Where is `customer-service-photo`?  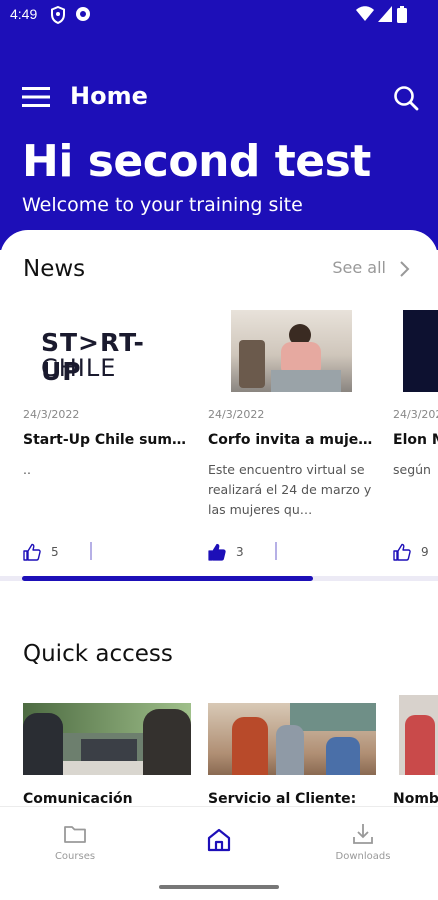
customer-service-photo is located at coordinates (292, 739).